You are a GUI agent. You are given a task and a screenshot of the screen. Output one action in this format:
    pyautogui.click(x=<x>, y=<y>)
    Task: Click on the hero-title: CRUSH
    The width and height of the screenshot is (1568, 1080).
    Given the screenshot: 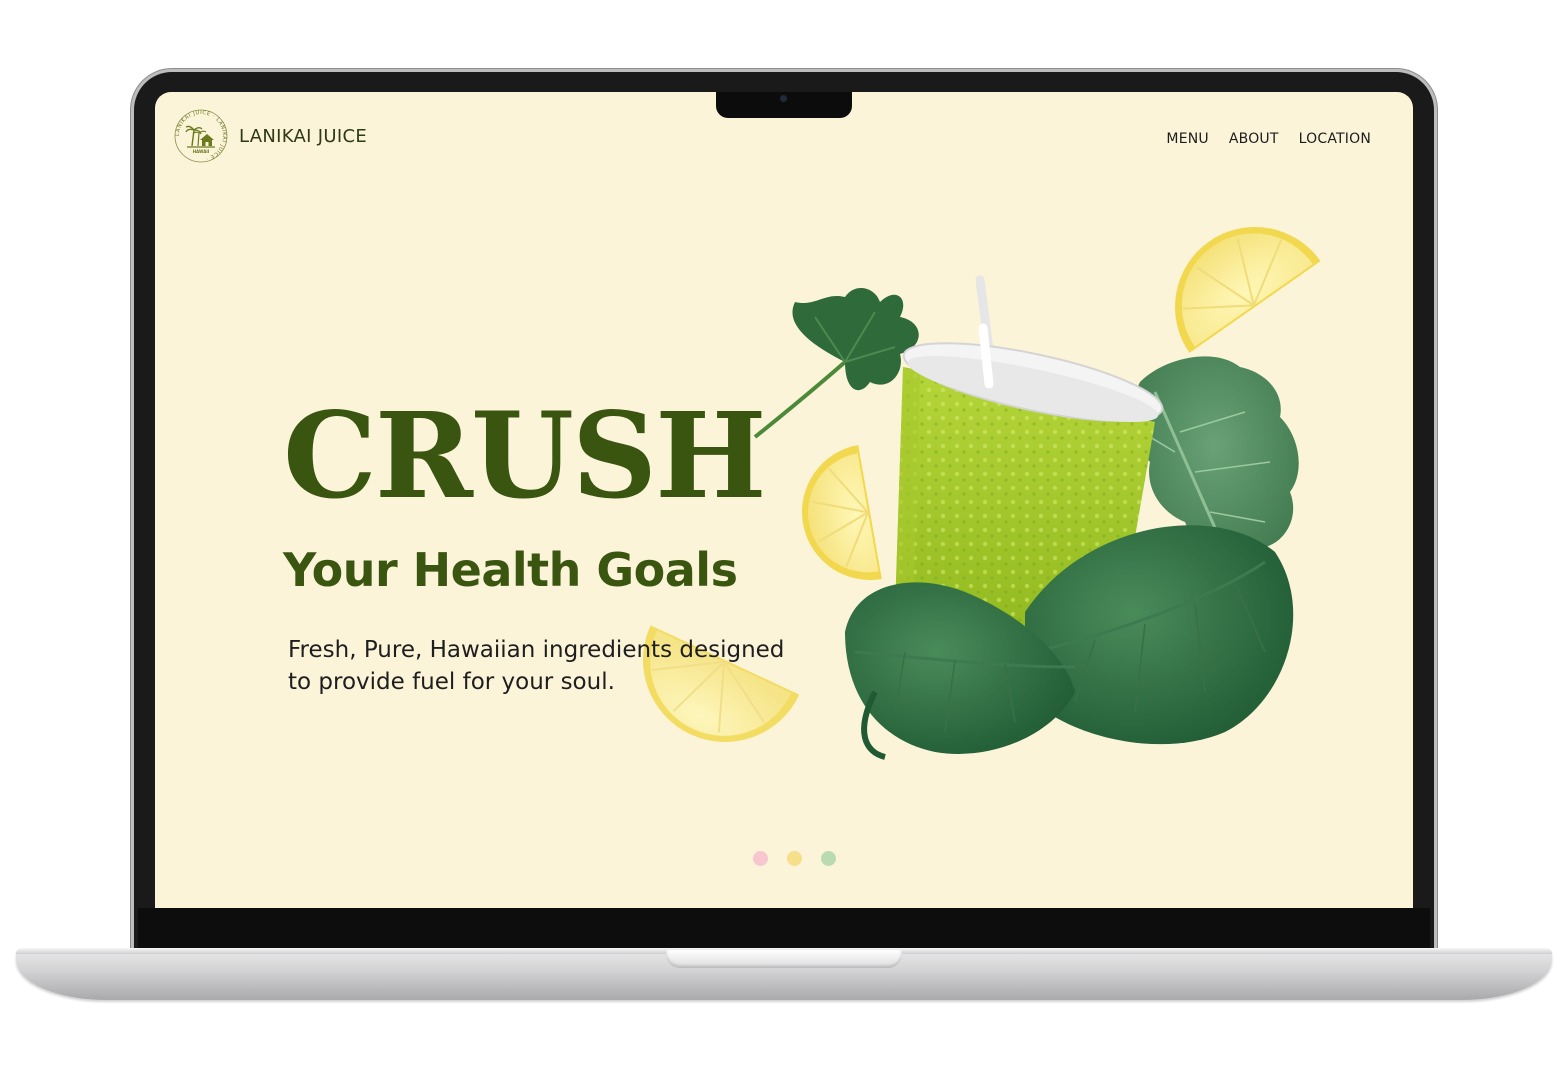 What is the action you would take?
    pyautogui.click(x=525, y=455)
    